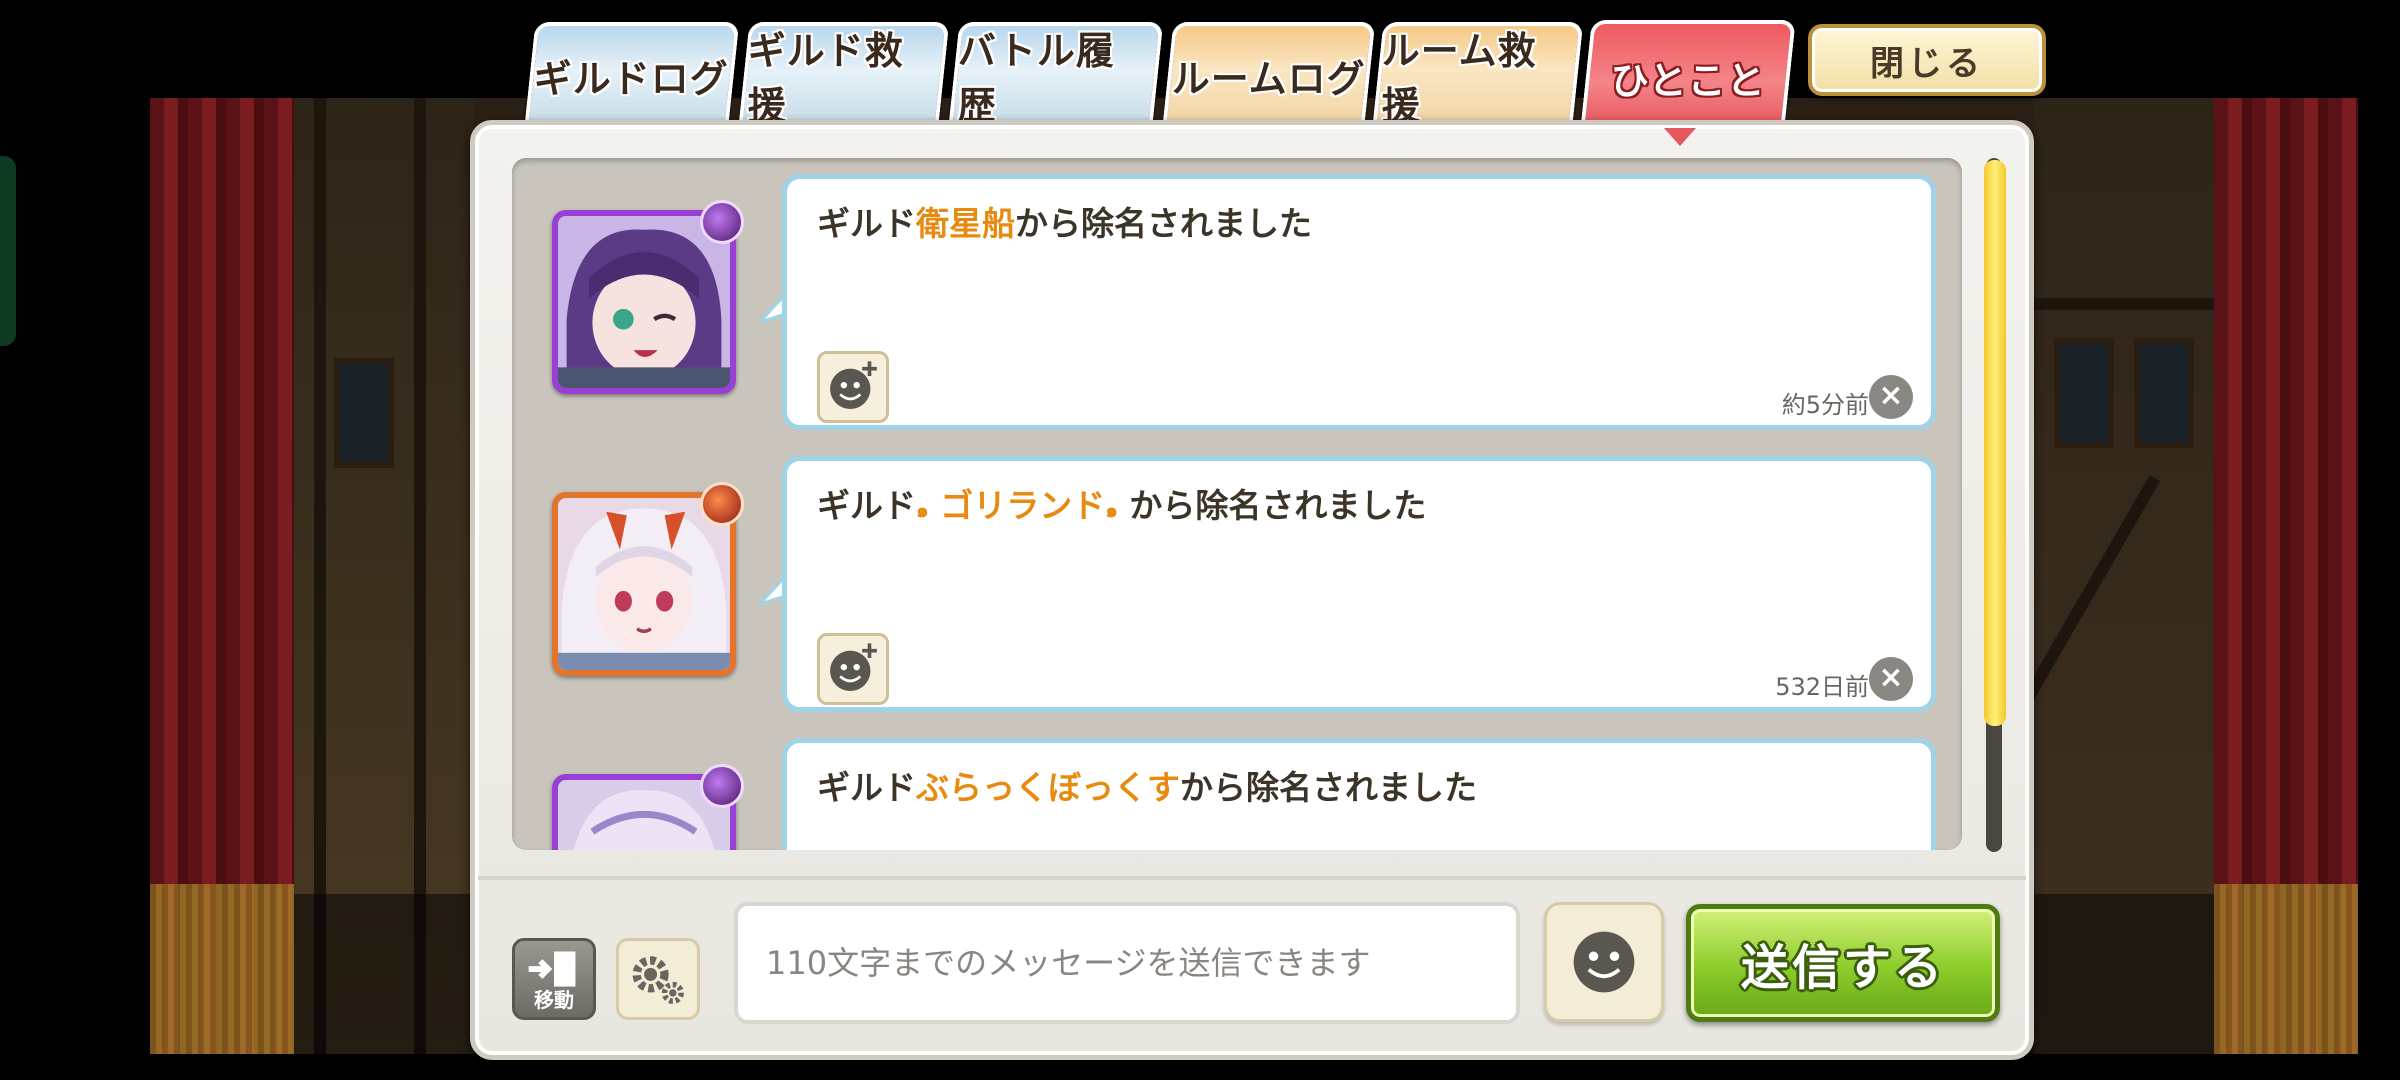  Describe the element at coordinates (8, 251) in the screenshot. I see `side-edge-tab` at that location.